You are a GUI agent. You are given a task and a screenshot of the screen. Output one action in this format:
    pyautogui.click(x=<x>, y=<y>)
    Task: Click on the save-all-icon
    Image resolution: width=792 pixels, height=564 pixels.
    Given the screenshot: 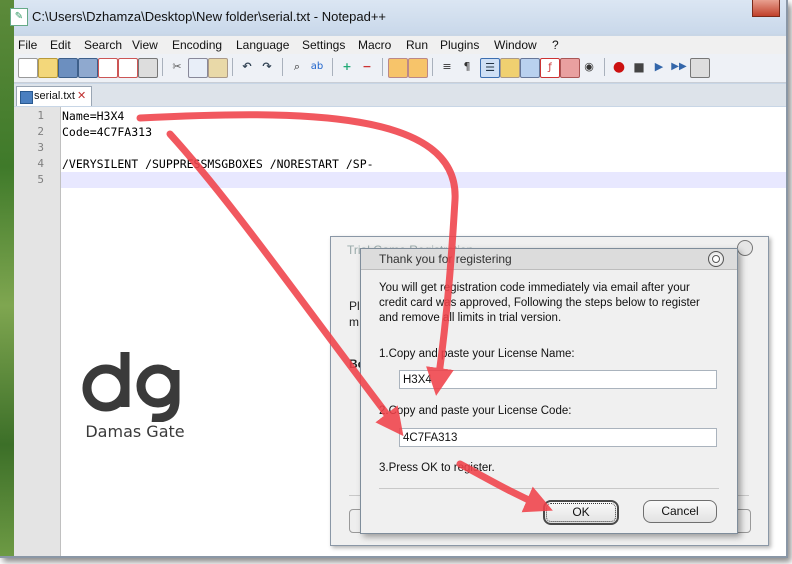 What is the action you would take?
    pyautogui.click(x=88, y=68)
    